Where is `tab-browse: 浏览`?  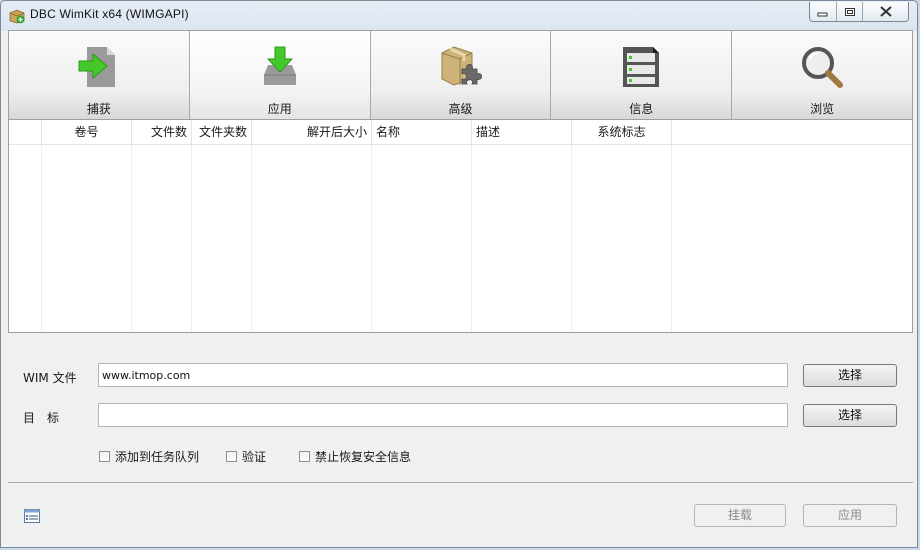
tab-browse: 浏览 is located at coordinates (822, 75).